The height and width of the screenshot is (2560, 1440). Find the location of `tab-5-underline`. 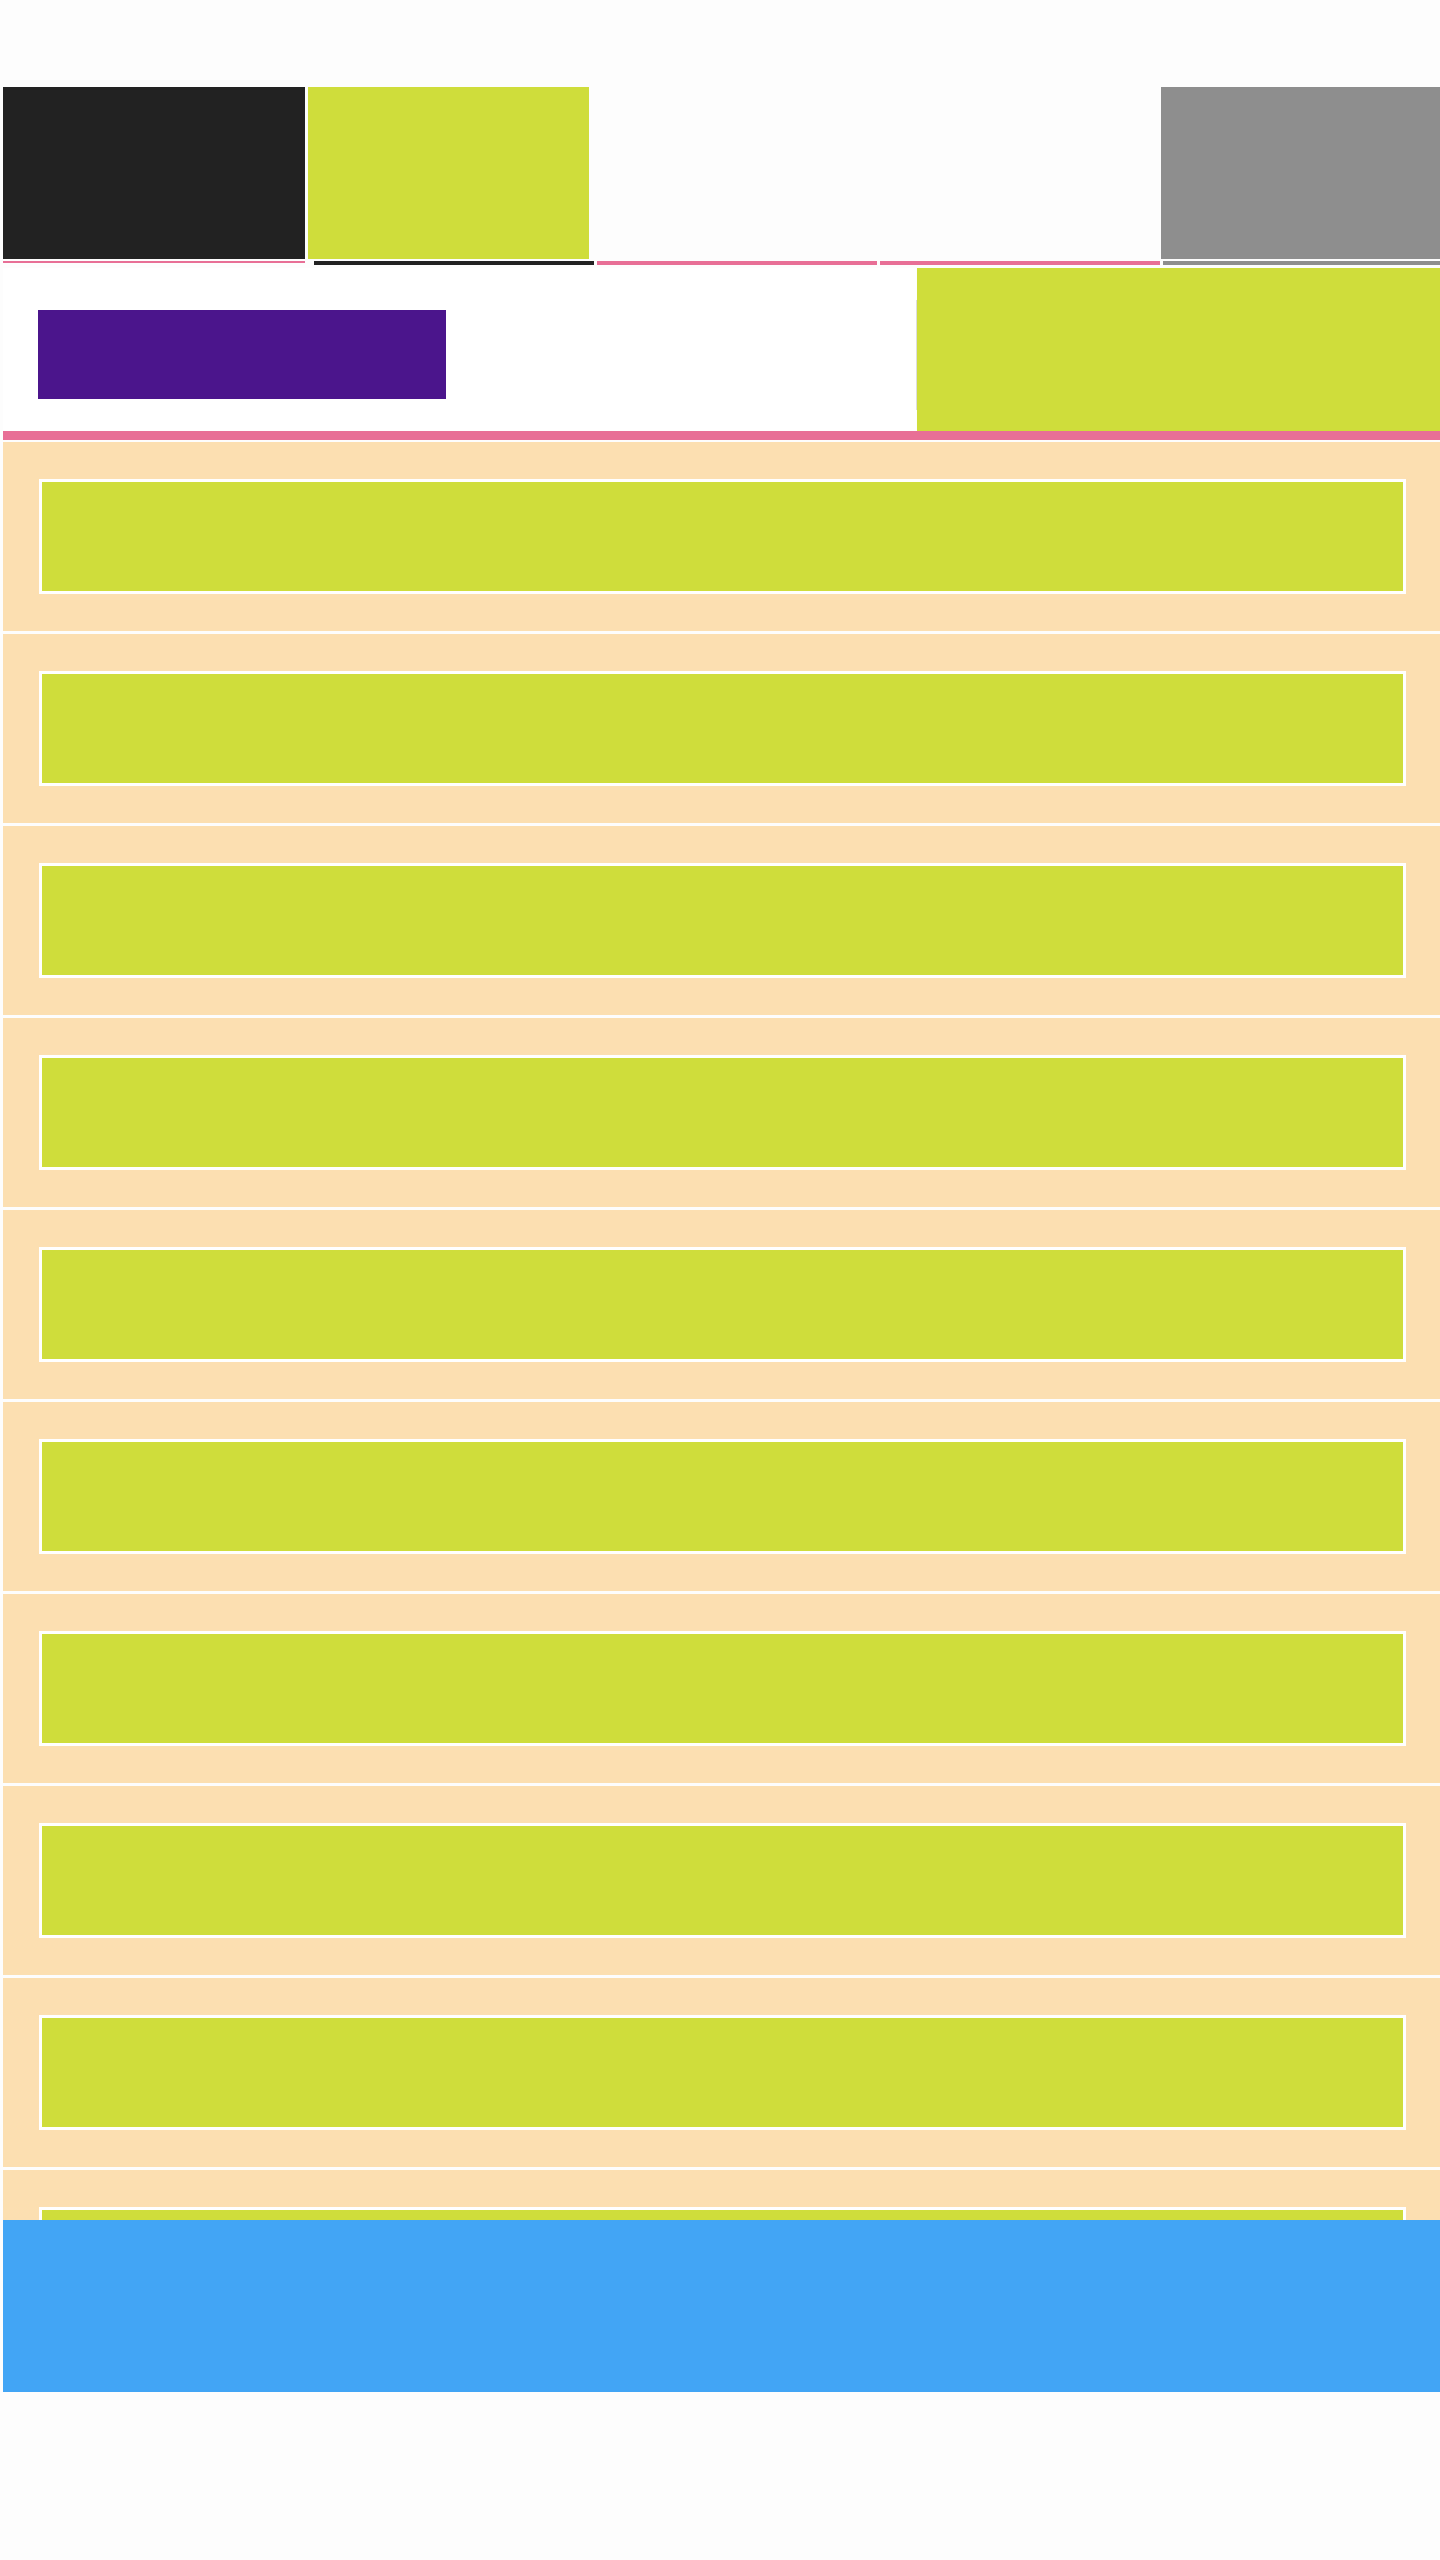

tab-5-underline is located at coordinates (1301, 263).